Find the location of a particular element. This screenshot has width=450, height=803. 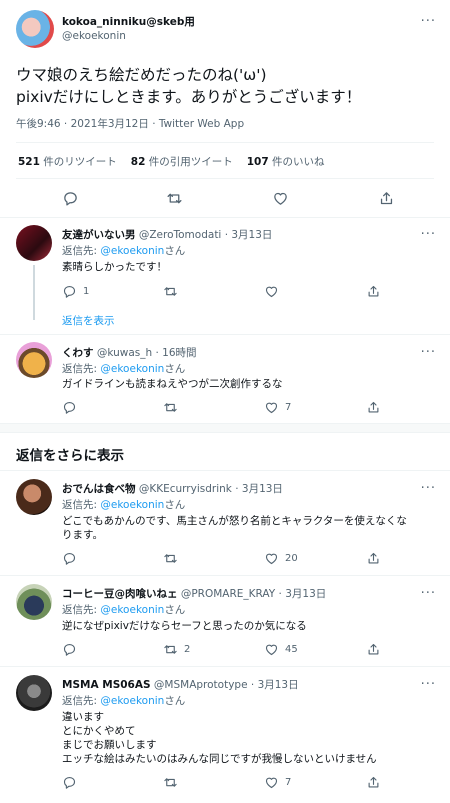

reply-handle: @ZeroTomodati is located at coordinates (180, 235).